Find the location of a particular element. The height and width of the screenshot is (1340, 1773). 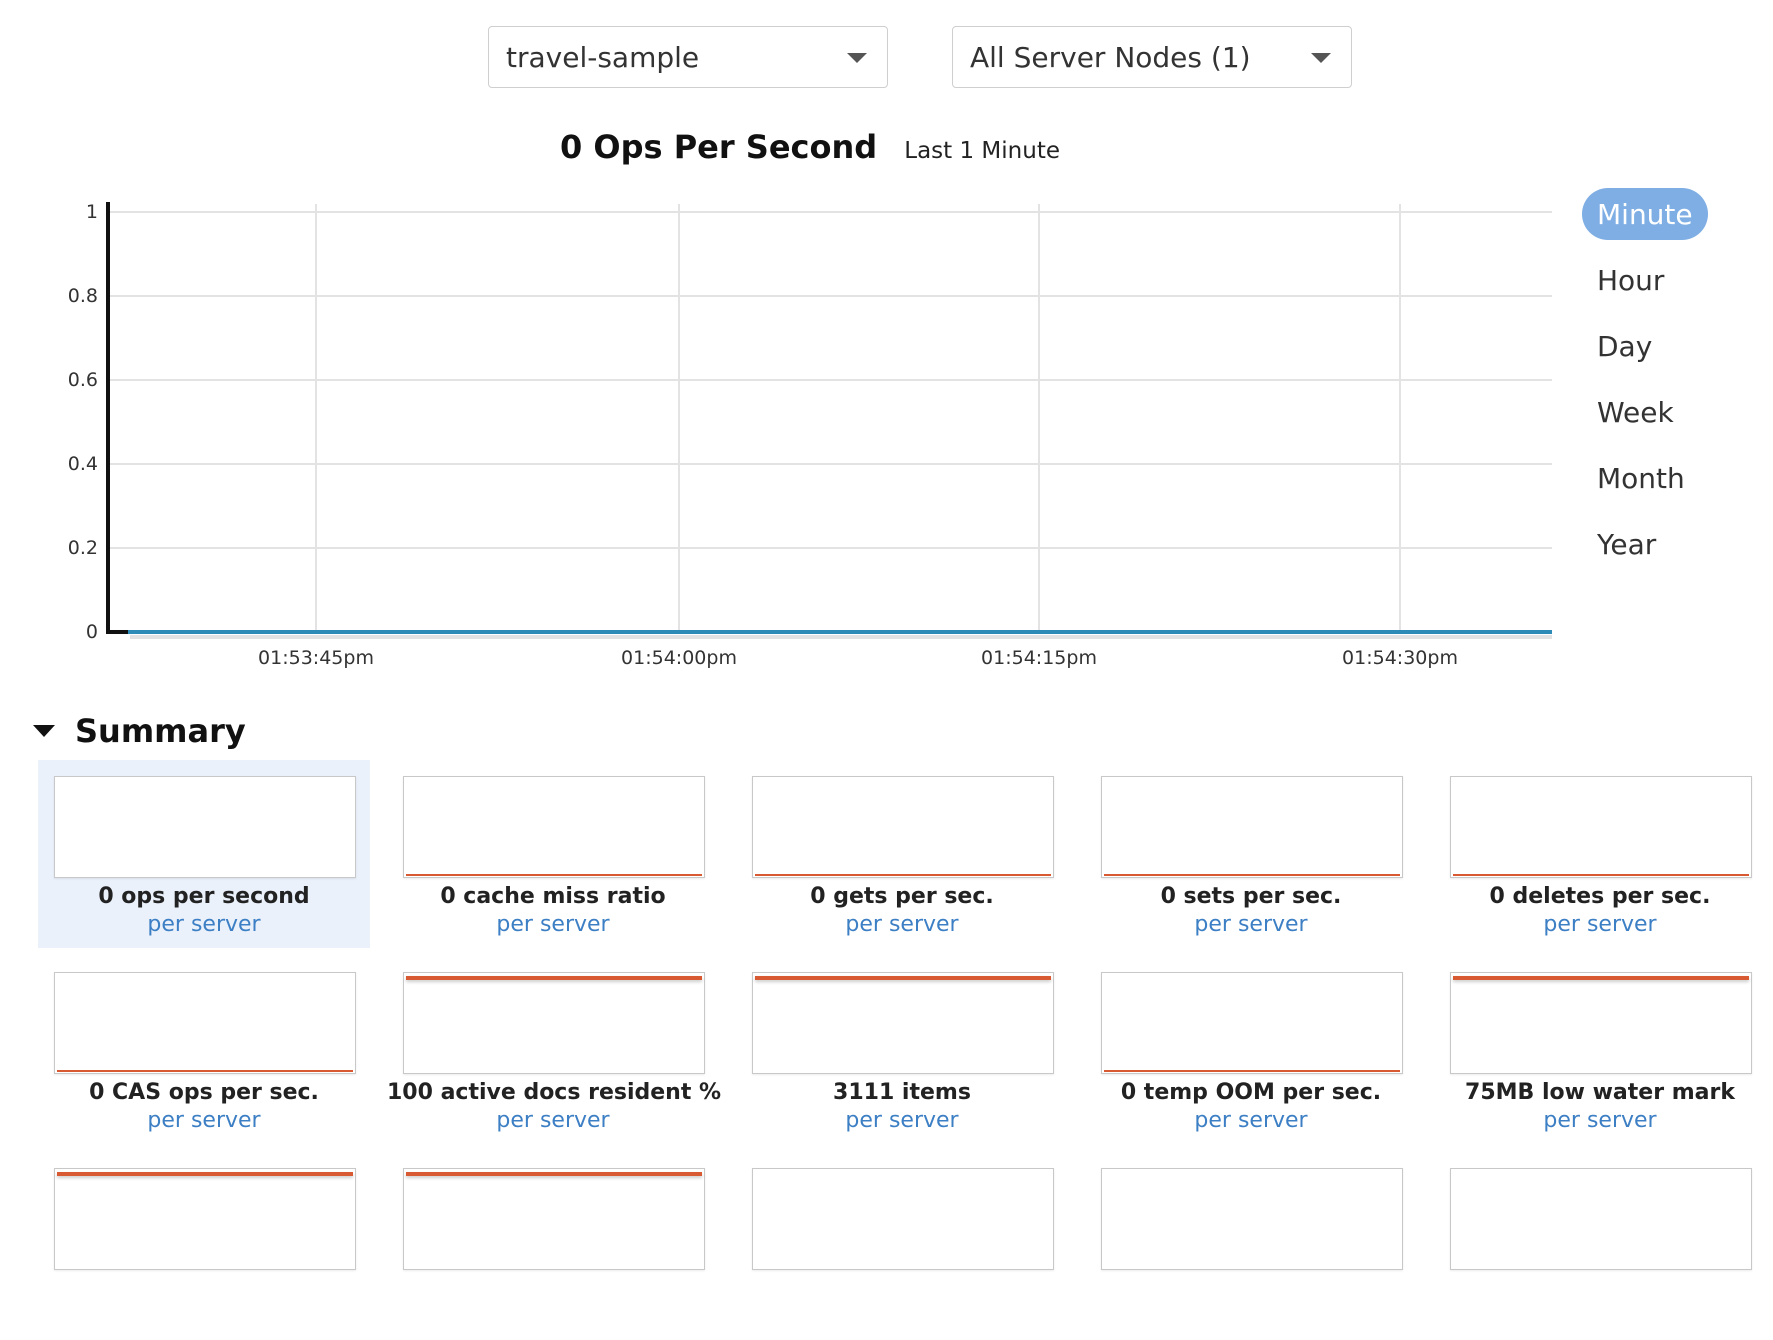

y-tick-label: 0.2 is located at coordinates (83, 548).